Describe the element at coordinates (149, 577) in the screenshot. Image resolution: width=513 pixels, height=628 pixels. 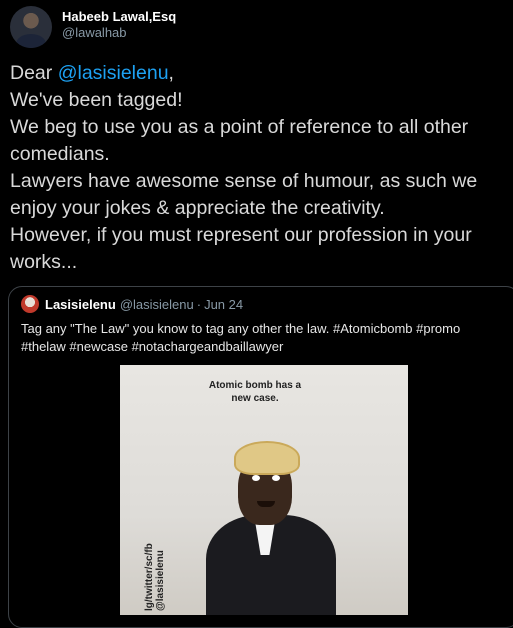
I see `watermark-line1: lg/twitter/sc/fb` at that location.